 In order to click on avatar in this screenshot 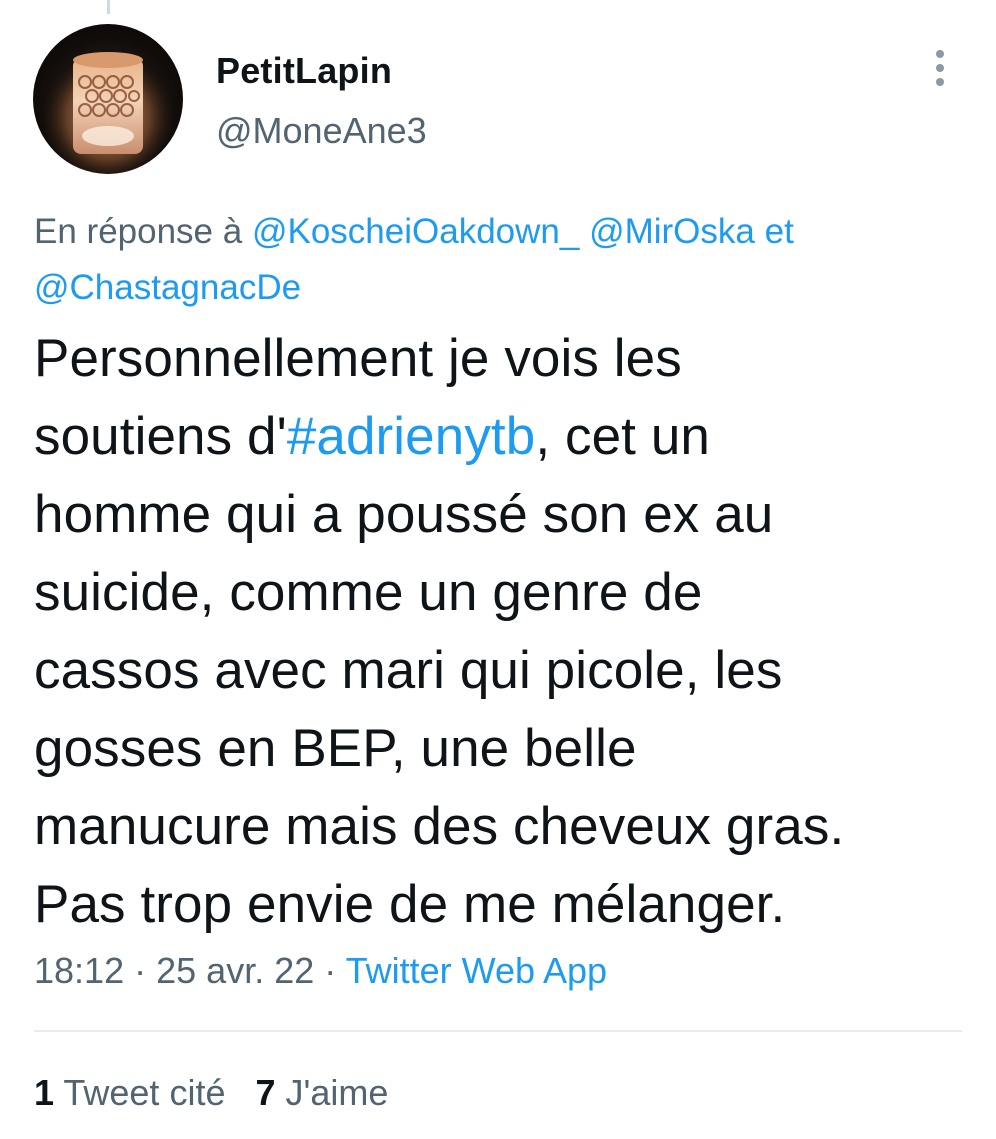, I will do `click(108, 99)`.